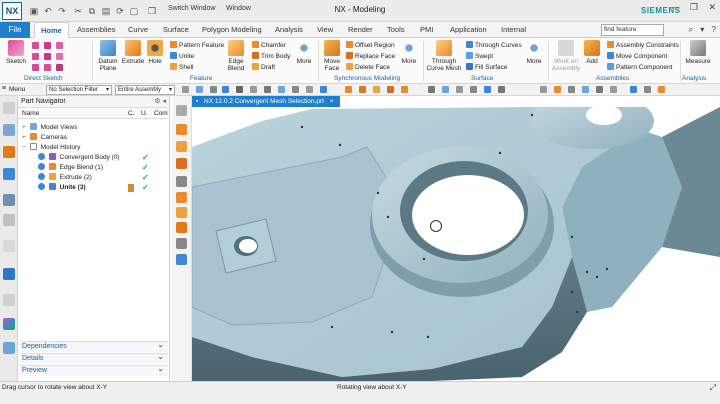 The width and height of the screenshot is (720, 404). What do you see at coordinates (79, 90) in the screenshot?
I see `selection-filter-dropdown: No Selection Filter` at bounding box center [79, 90].